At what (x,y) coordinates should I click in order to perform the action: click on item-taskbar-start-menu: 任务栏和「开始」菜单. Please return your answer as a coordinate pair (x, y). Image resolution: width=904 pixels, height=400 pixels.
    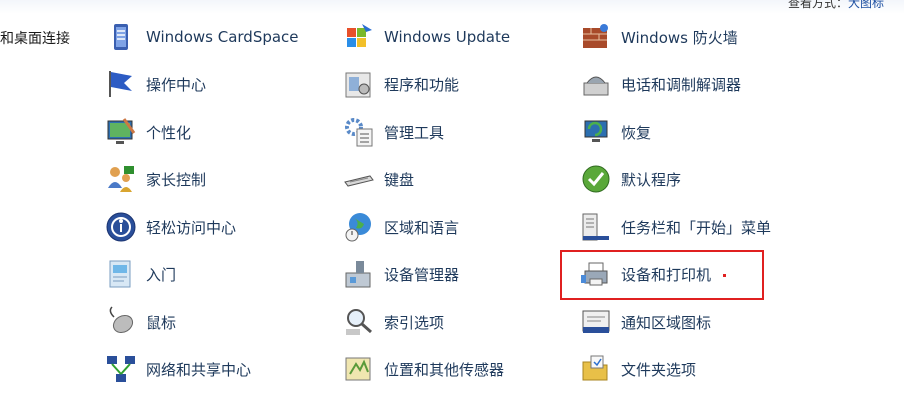
    Looking at the image, I should click on (675, 227).